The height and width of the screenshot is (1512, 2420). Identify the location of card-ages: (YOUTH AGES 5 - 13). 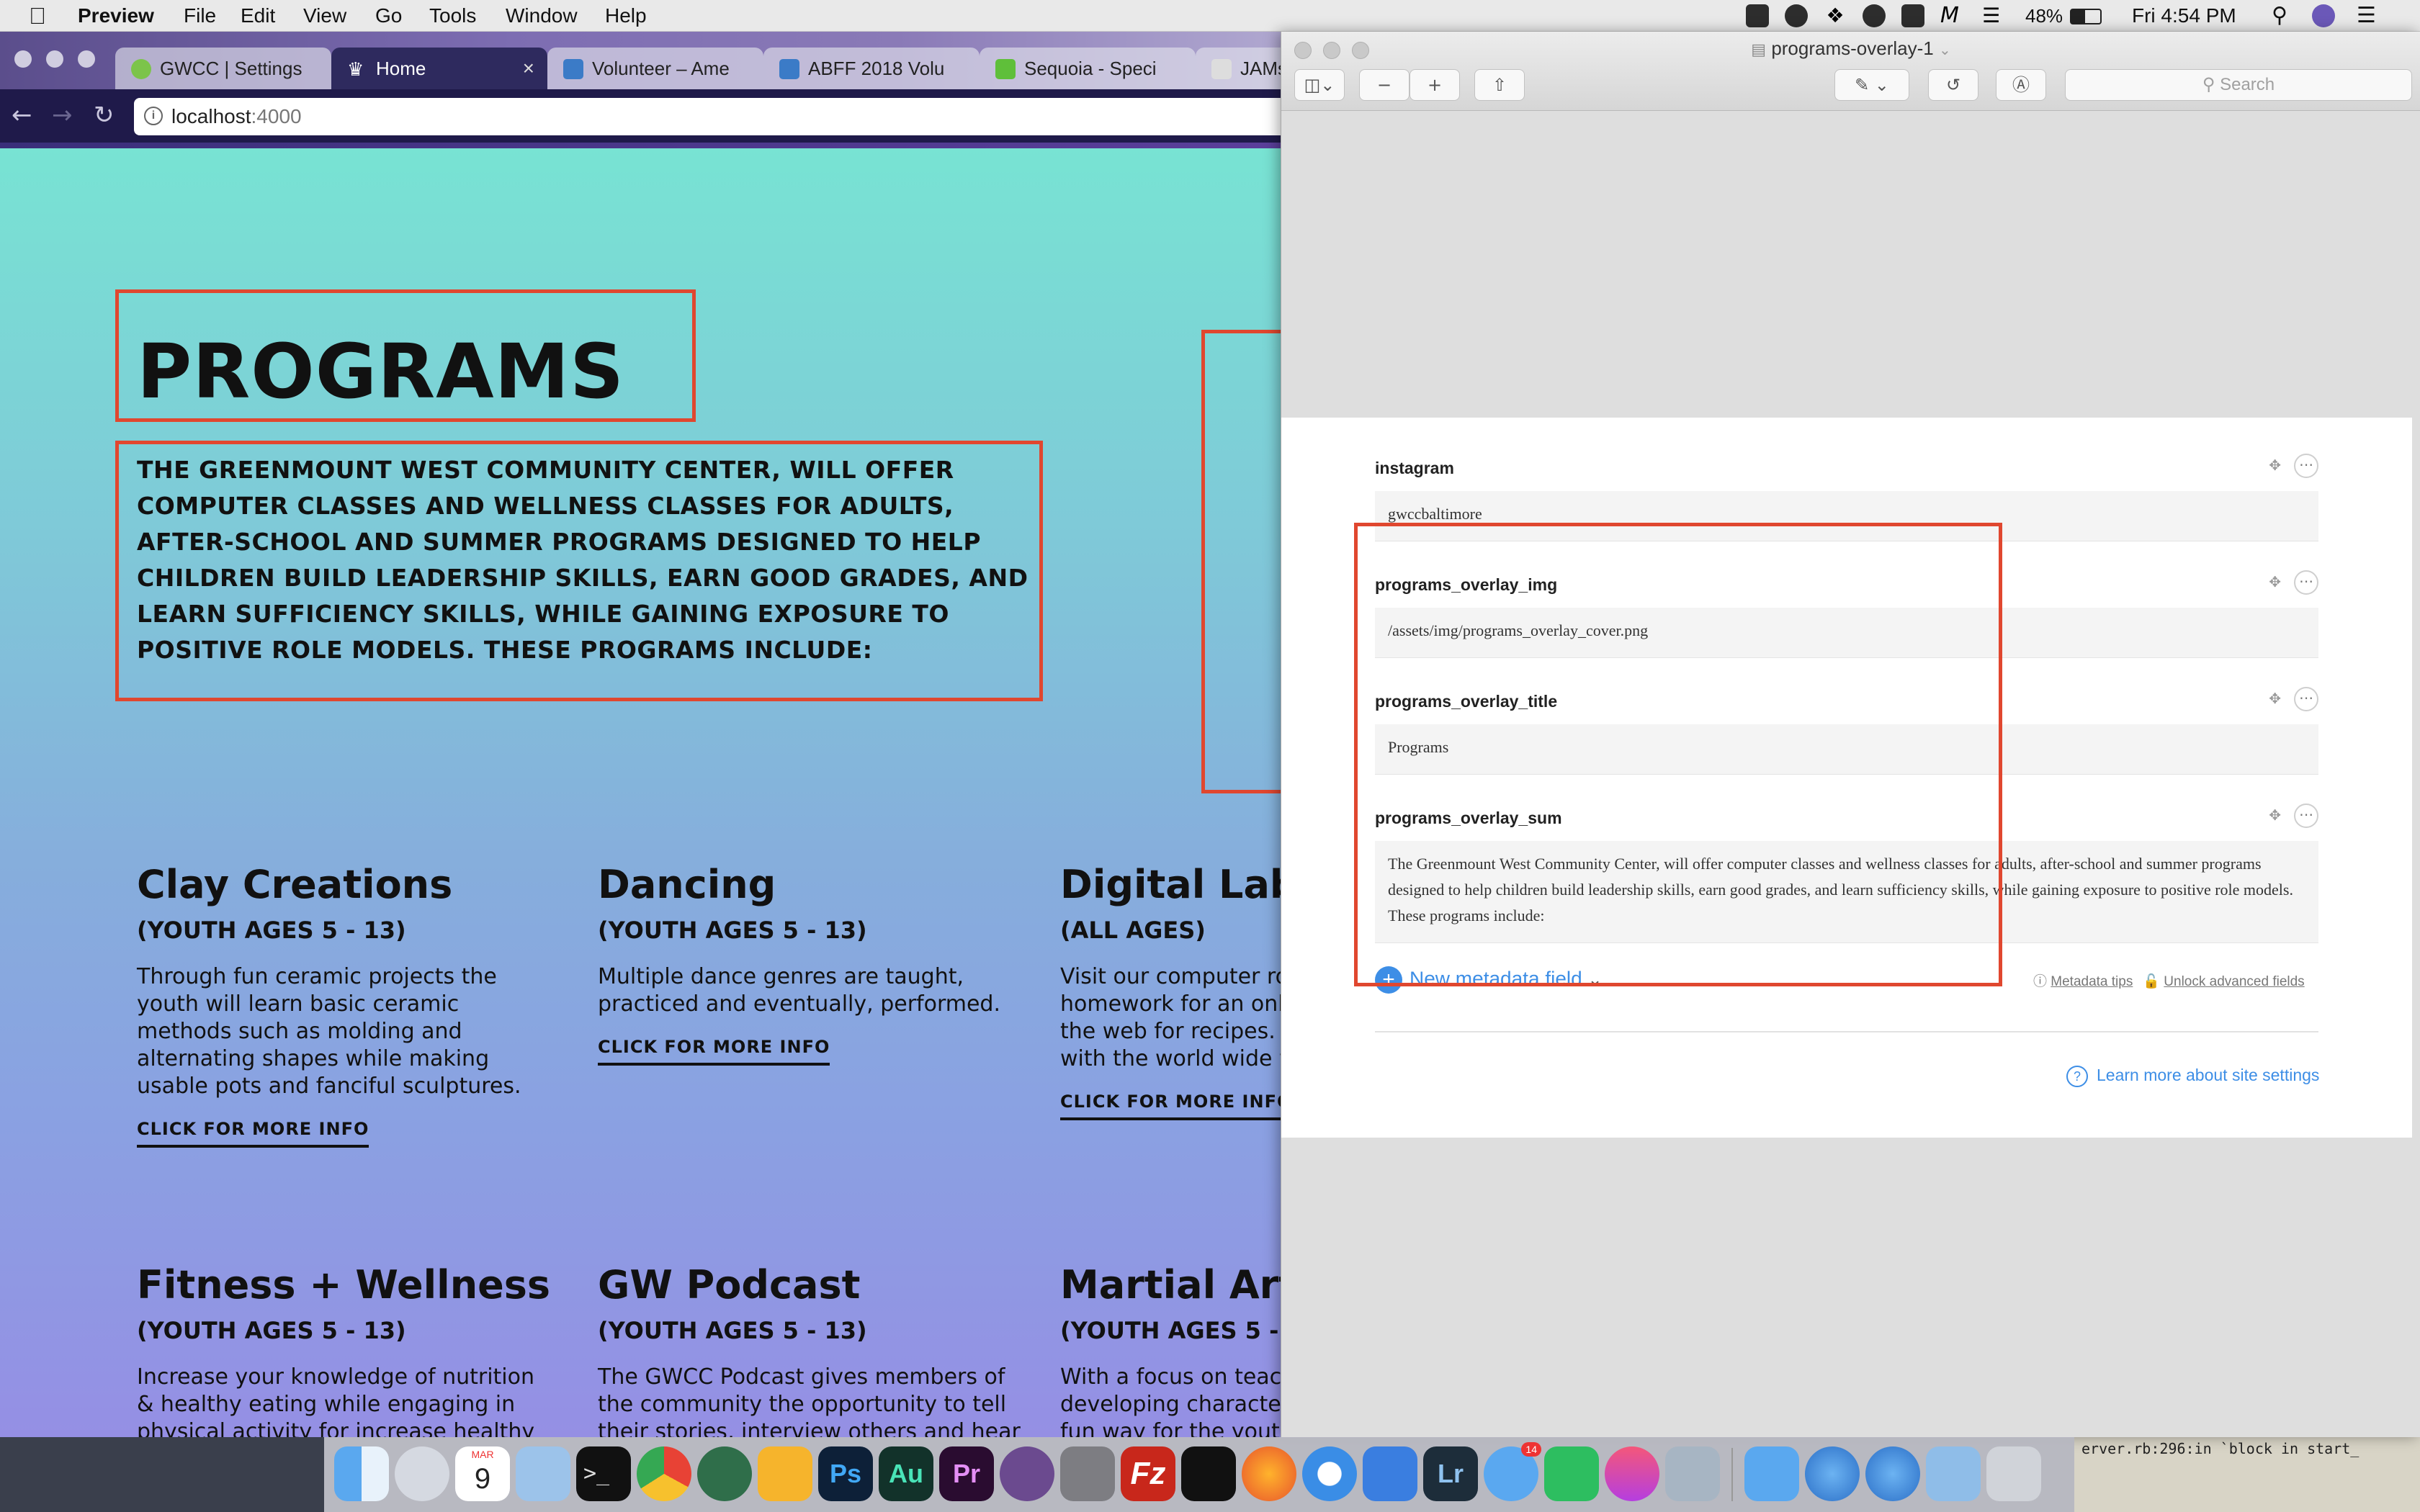
(732, 1330).